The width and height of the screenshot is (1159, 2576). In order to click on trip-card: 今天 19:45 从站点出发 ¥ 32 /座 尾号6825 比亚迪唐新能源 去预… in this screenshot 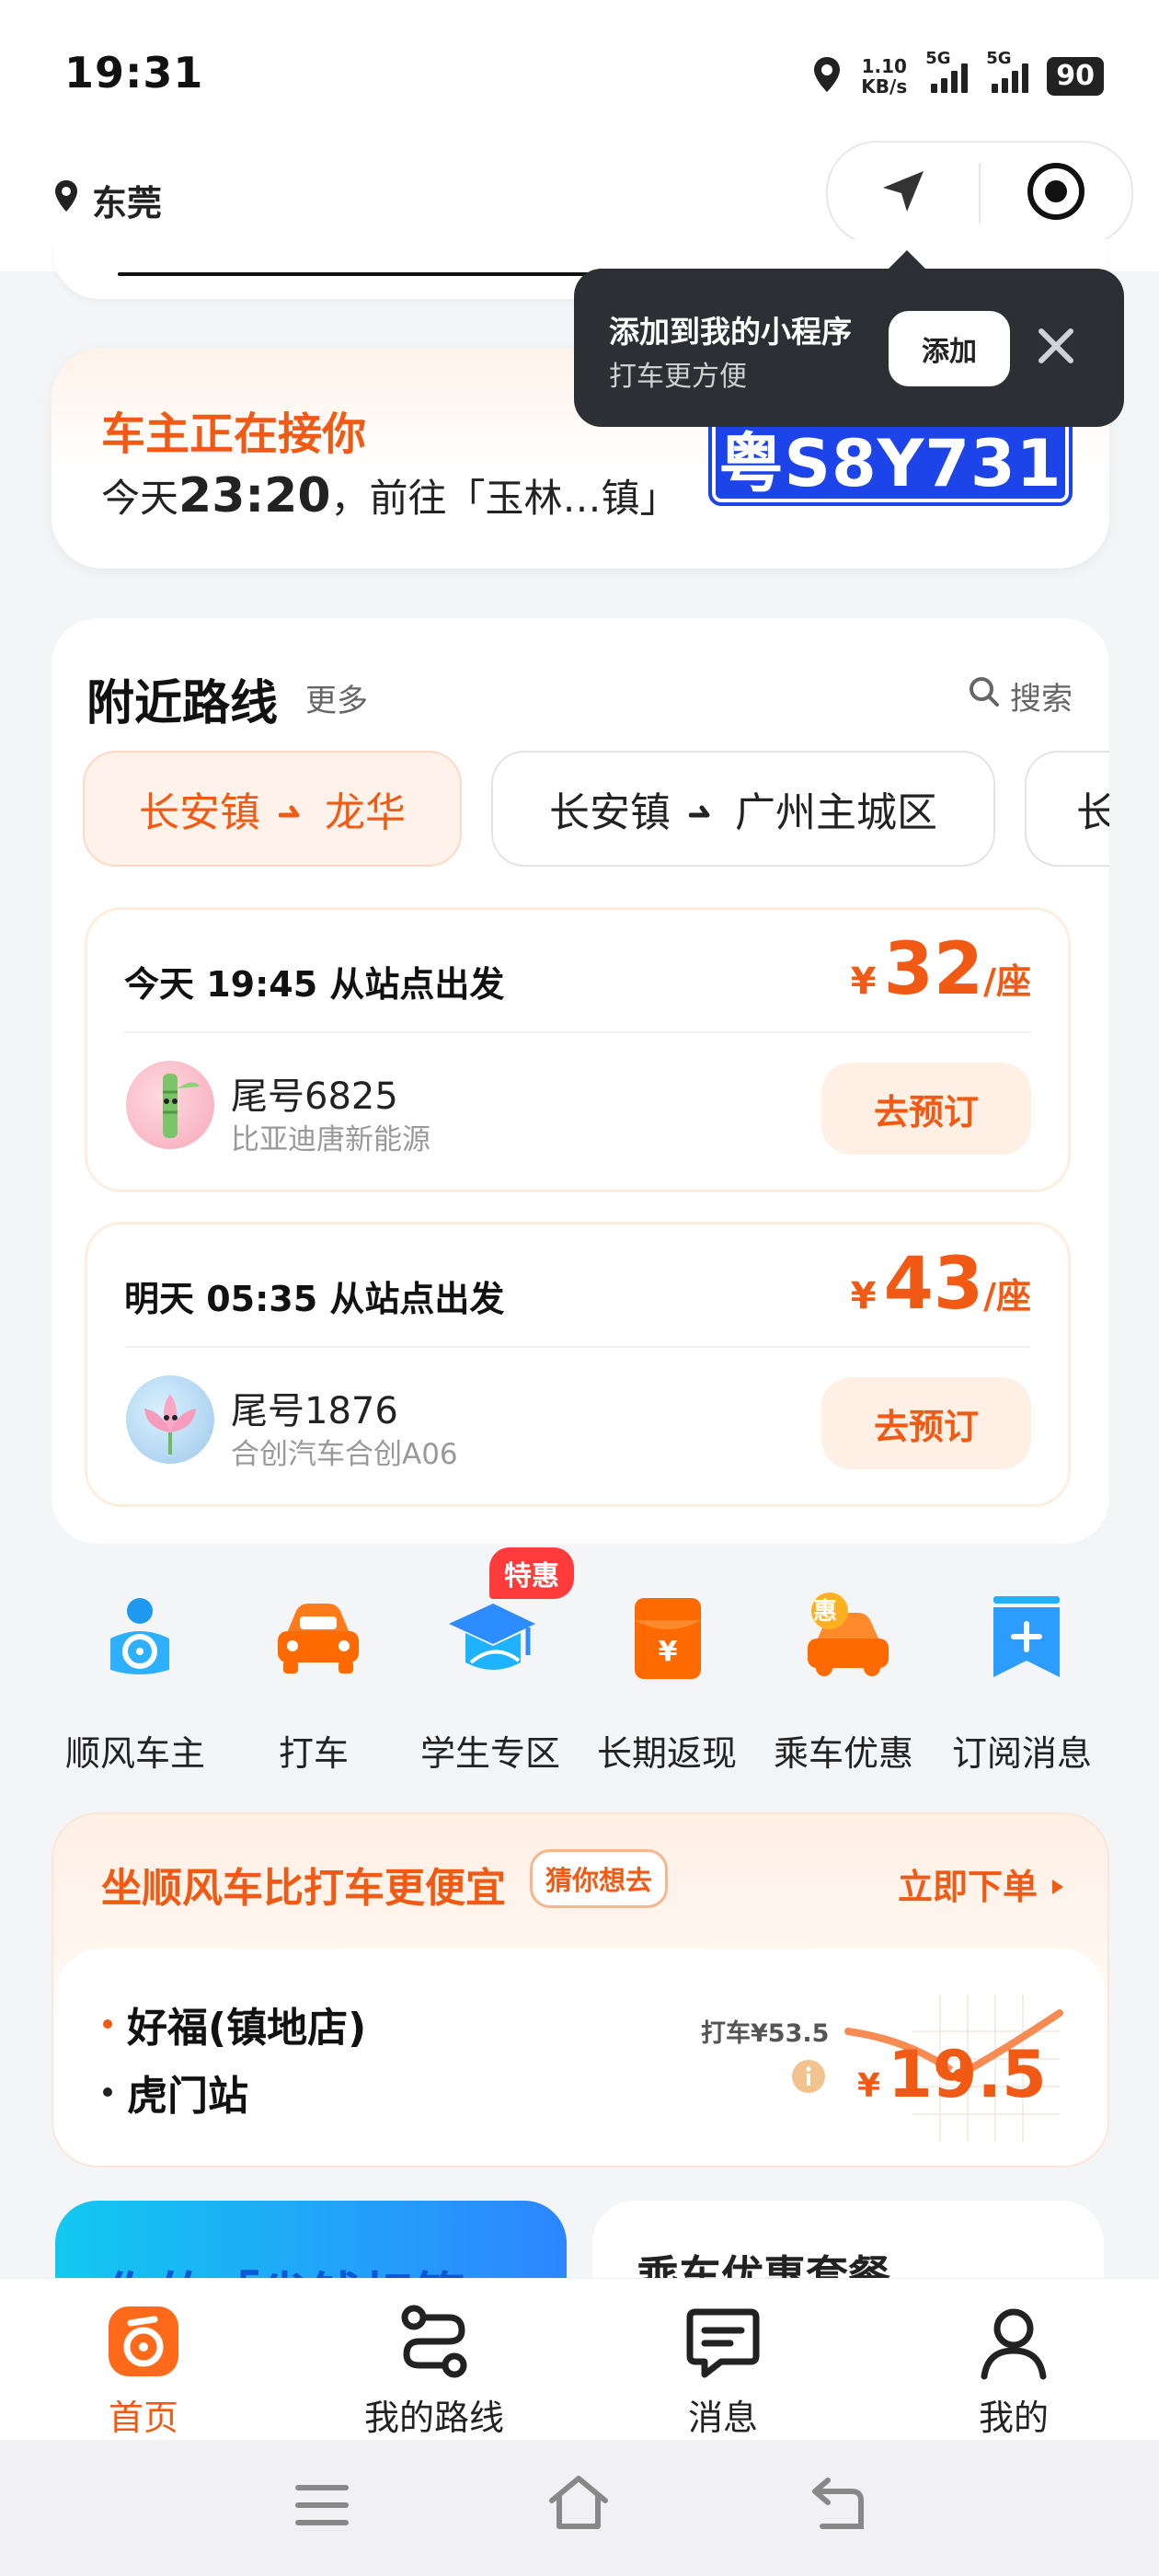, I will do `click(578, 1049)`.